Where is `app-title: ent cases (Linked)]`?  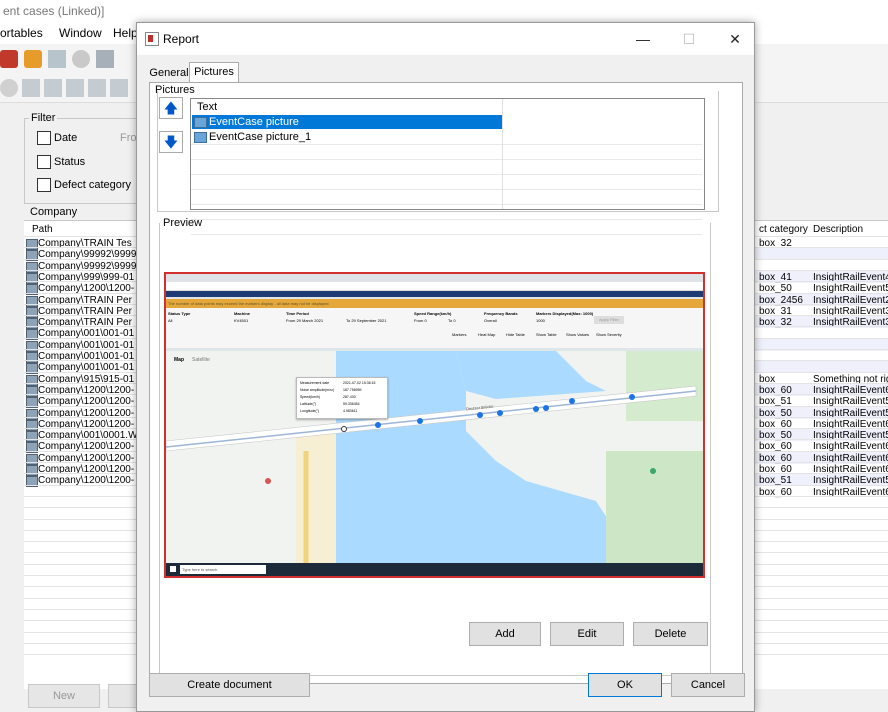 app-title: ent cases (Linked)] is located at coordinates (54, 11).